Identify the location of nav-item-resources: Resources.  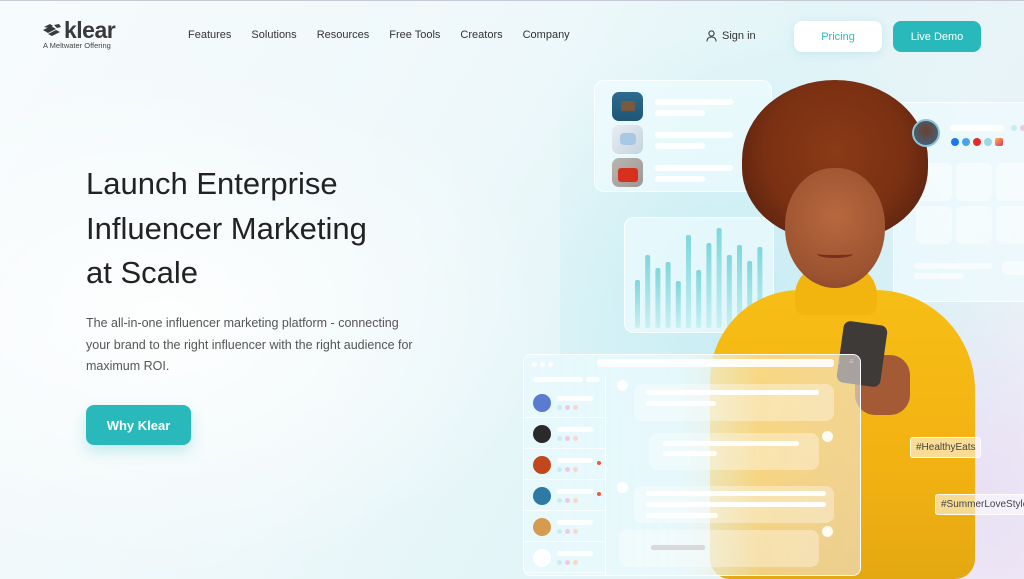
(343, 35).